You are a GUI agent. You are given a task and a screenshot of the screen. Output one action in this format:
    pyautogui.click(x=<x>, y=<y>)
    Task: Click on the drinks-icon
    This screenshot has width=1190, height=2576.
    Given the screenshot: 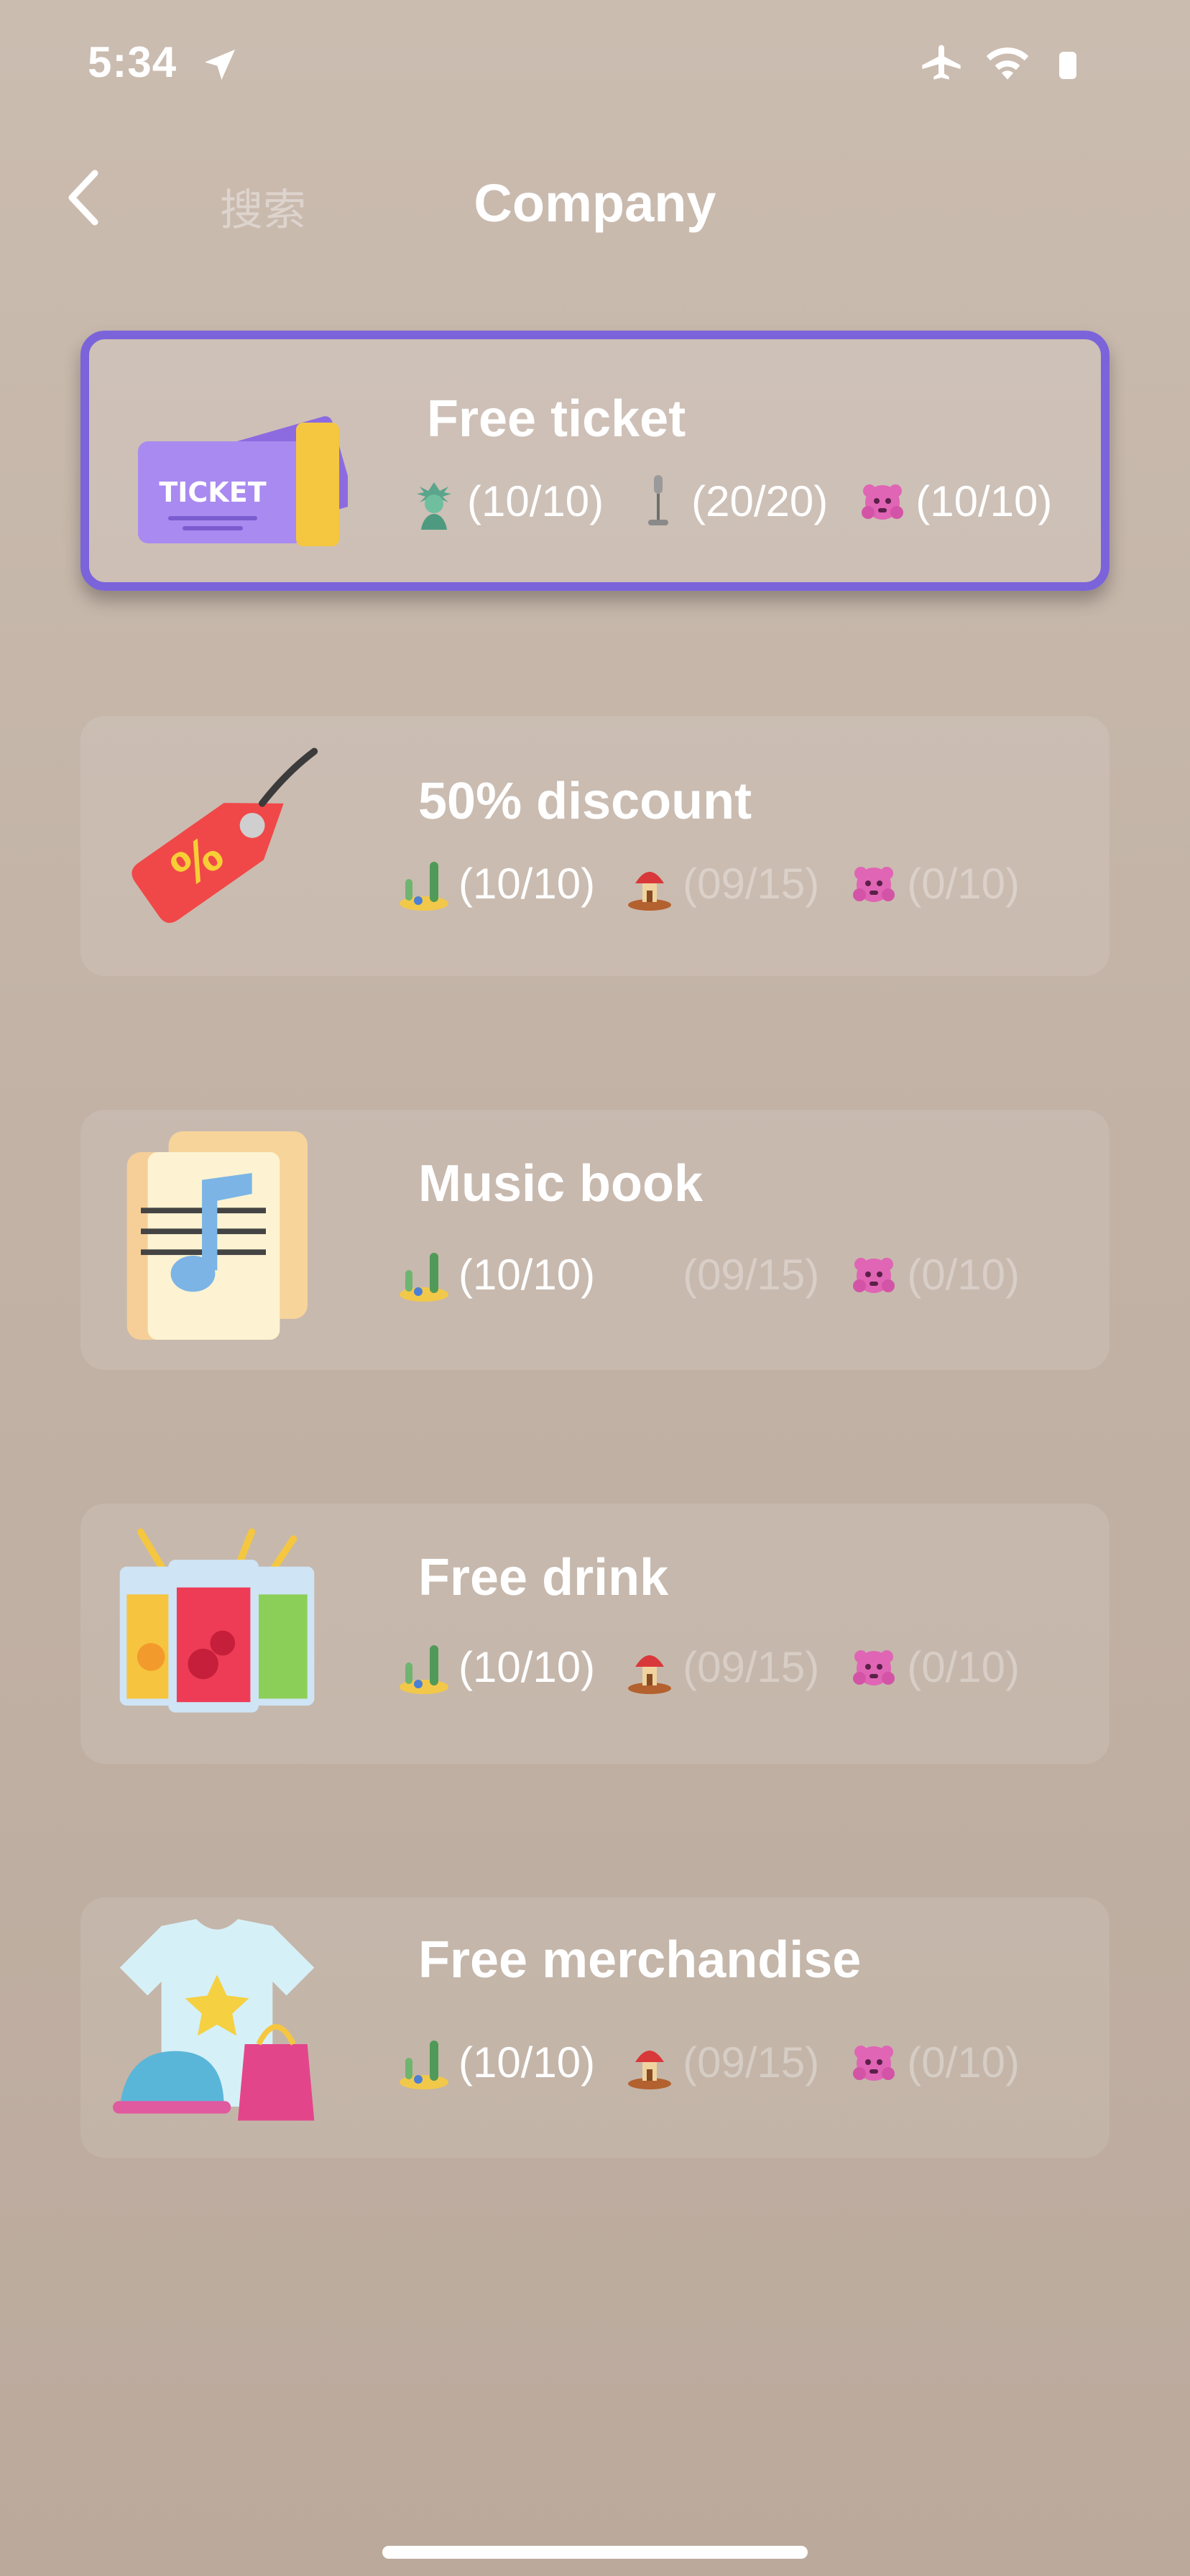 What is the action you would take?
    pyautogui.click(x=217, y=1620)
    